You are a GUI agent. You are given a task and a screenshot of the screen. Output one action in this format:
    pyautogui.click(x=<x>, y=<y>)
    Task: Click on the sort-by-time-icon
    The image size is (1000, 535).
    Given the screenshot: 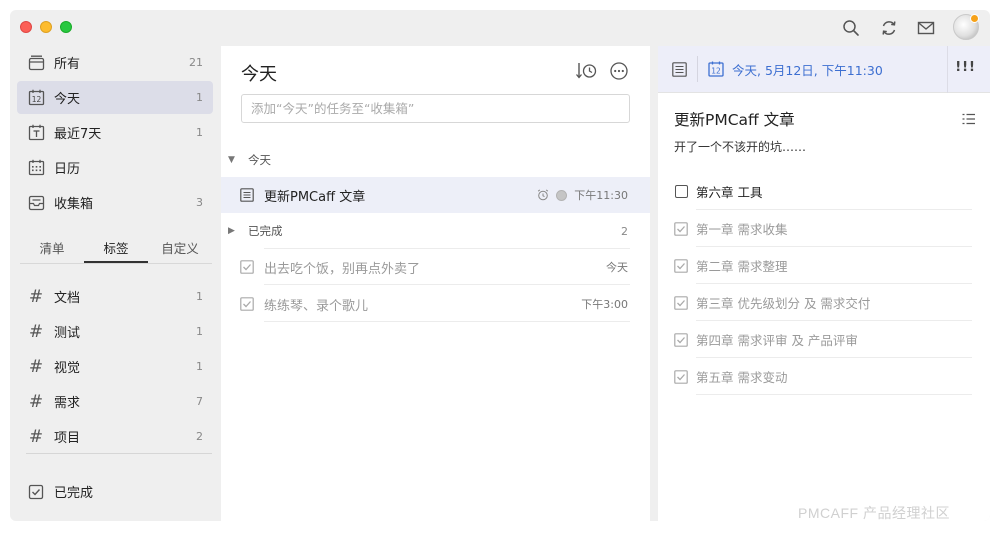 What is the action you would take?
    pyautogui.click(x=586, y=71)
    